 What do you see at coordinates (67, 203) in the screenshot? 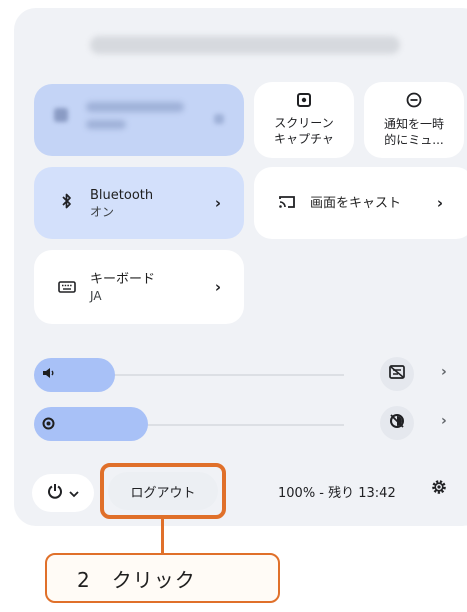
I see `bluetooth-icon` at bounding box center [67, 203].